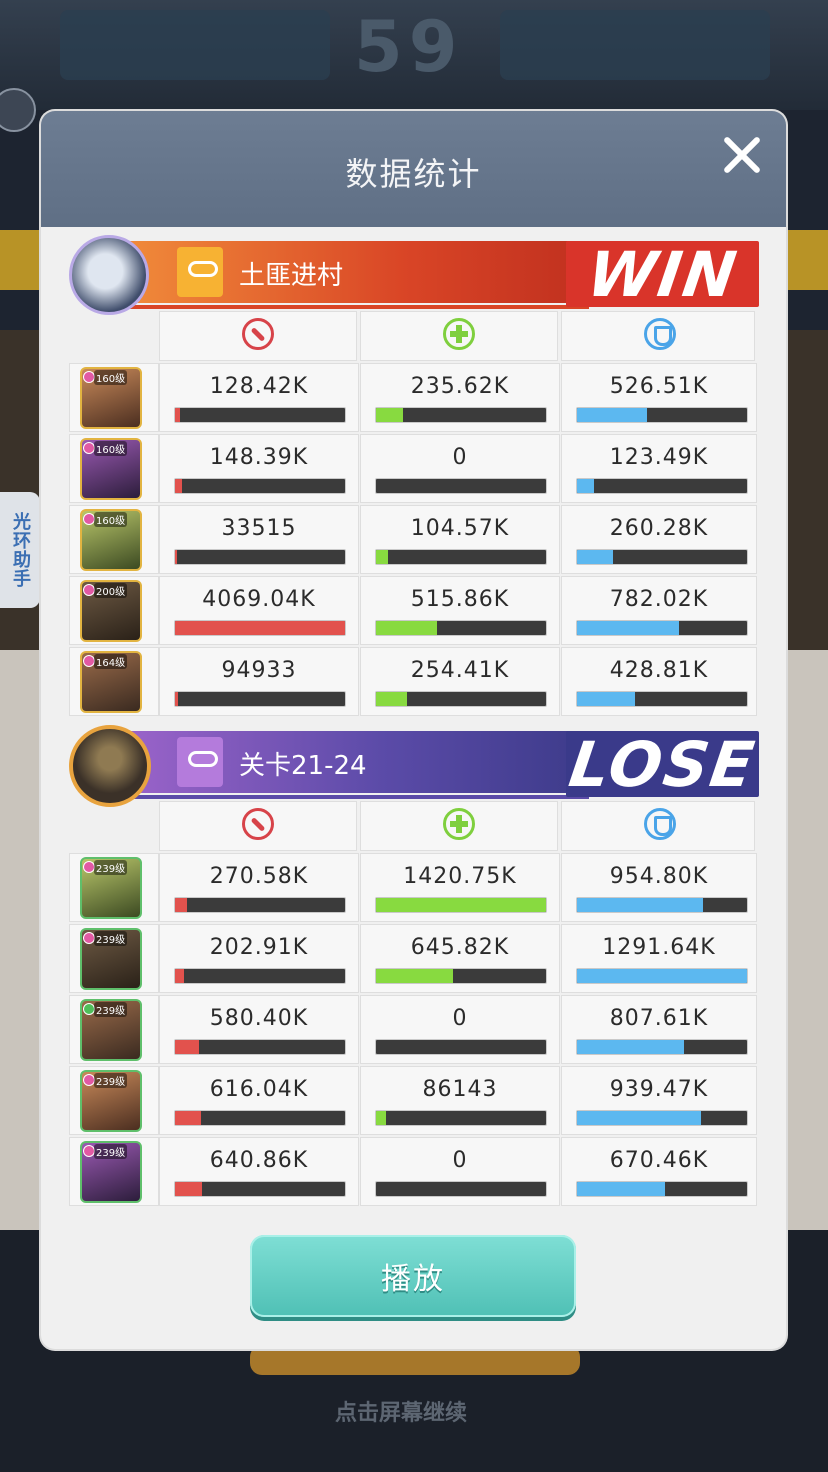  Describe the element at coordinates (195, 45) in the screenshot. I see `background-left-banner` at that location.